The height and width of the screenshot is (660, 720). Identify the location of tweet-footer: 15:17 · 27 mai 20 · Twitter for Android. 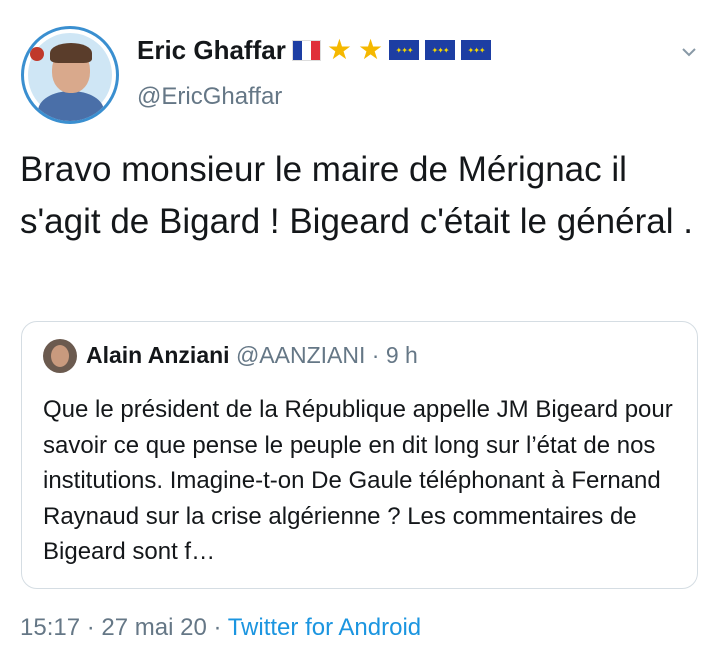
(220, 628).